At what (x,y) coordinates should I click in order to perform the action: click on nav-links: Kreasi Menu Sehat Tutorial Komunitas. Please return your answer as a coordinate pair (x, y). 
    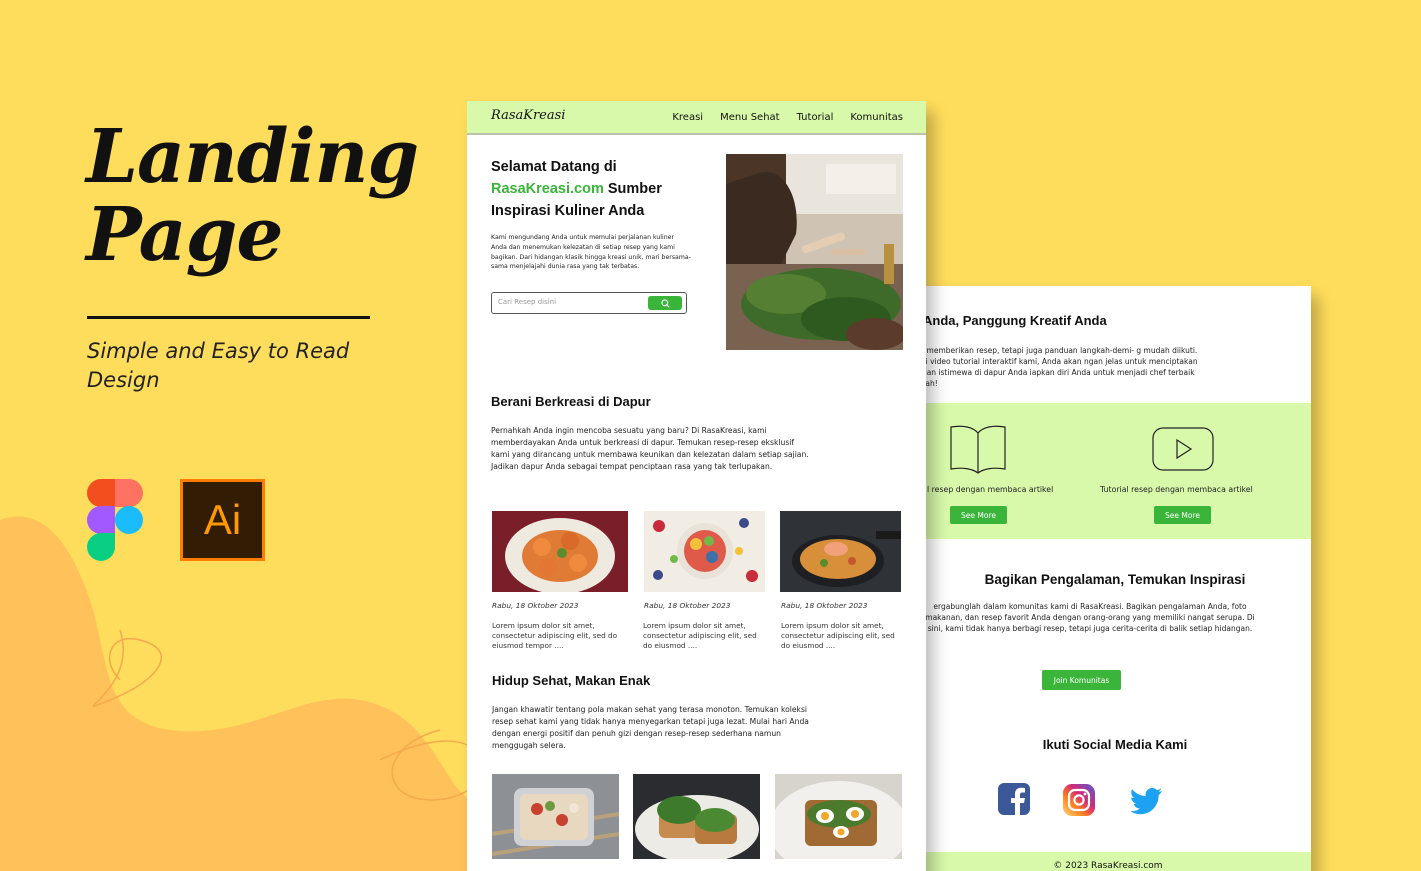
    Looking at the image, I should click on (787, 117).